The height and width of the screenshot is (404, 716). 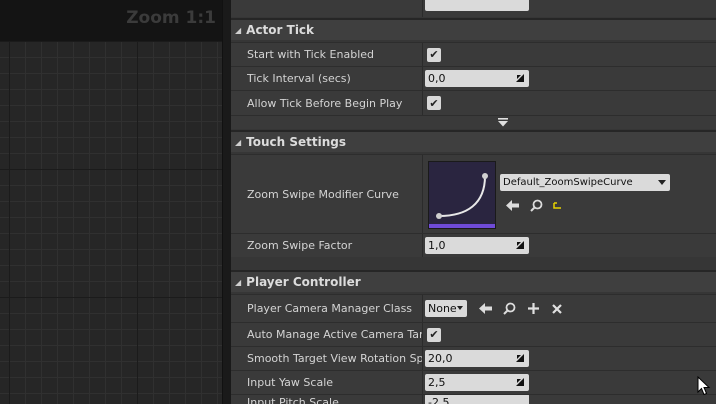 What do you see at coordinates (300, 245) in the screenshot?
I see `property-label: Zoom Swipe Factor` at bounding box center [300, 245].